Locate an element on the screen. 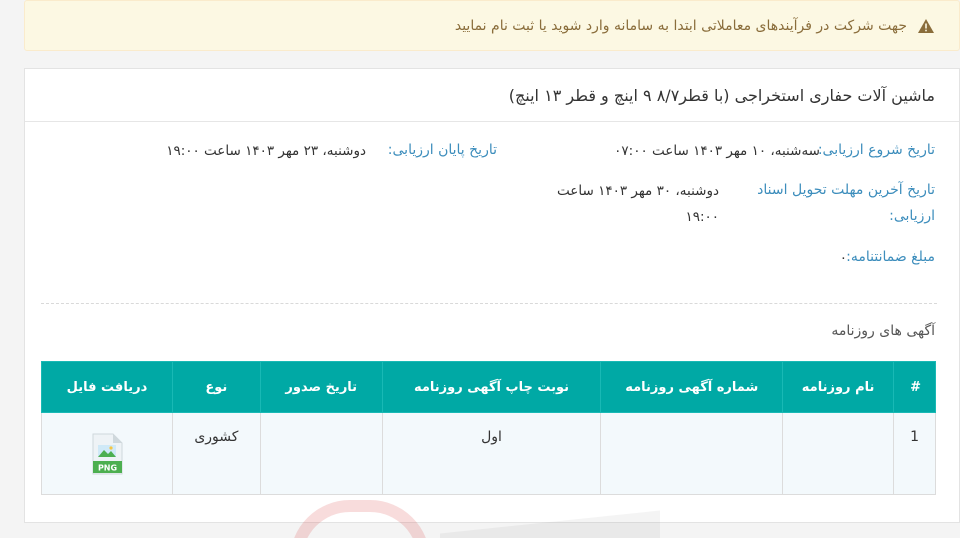  col-file: دریافت فایل is located at coordinates (107, 387).